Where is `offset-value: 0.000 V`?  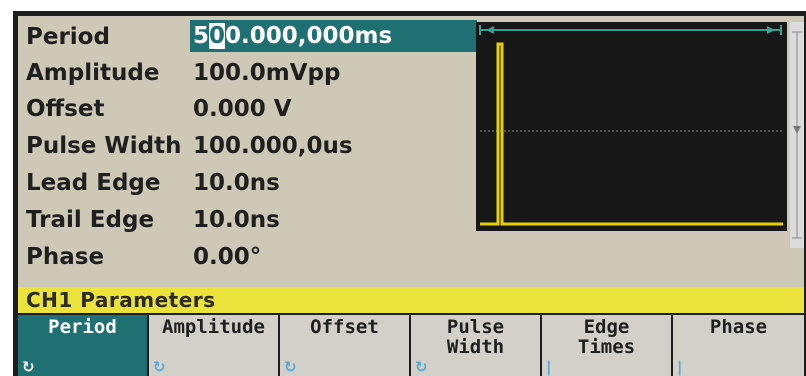
offset-value: 0.000 V is located at coordinates (242, 109).